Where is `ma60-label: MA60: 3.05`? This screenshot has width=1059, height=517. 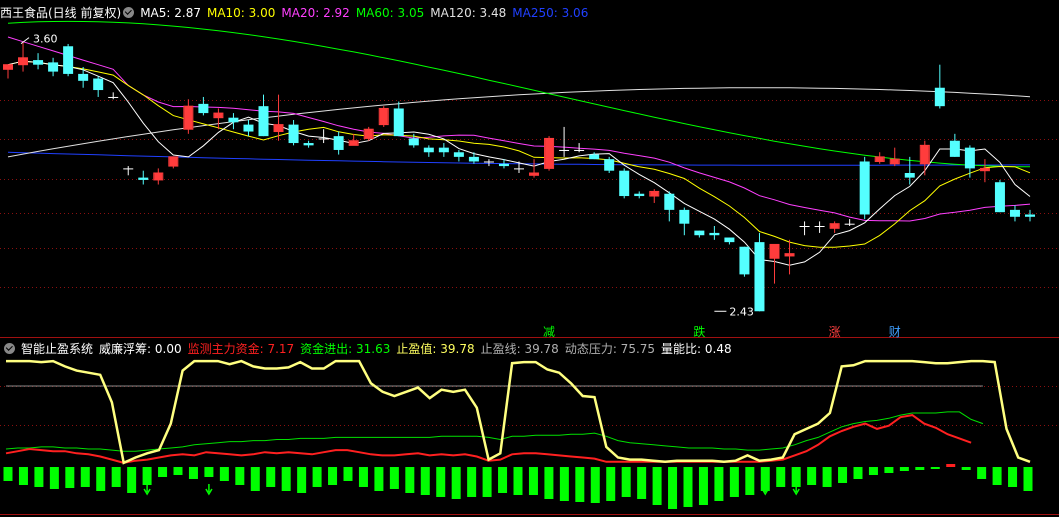 ma60-label: MA60: 3.05 is located at coordinates (390, 13).